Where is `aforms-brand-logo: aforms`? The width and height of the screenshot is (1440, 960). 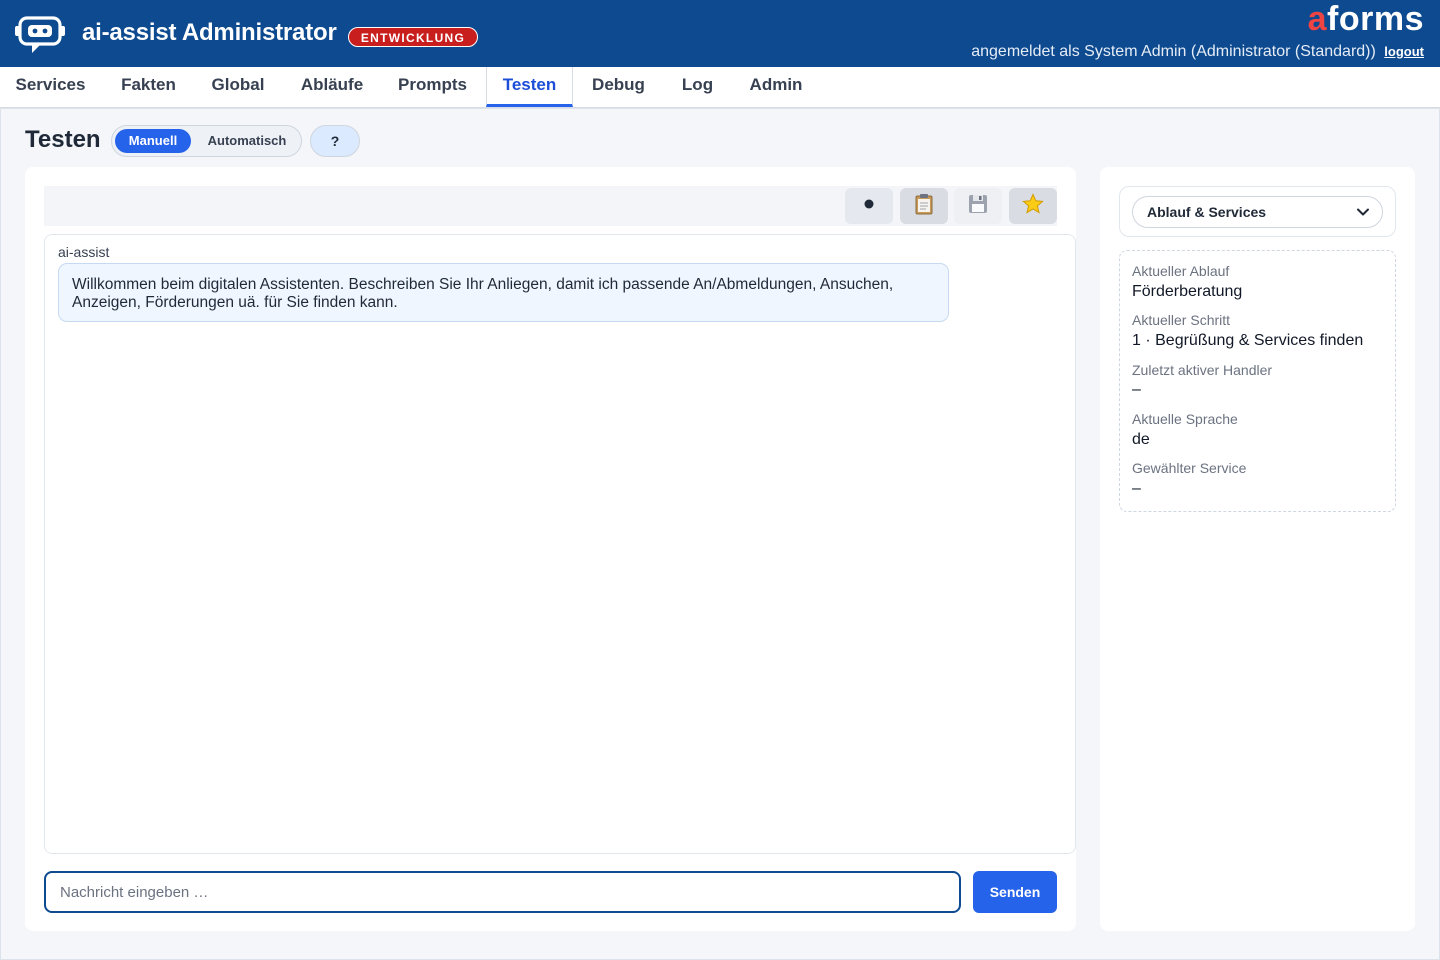
aforms-brand-logo: aforms is located at coordinates (1366, 19).